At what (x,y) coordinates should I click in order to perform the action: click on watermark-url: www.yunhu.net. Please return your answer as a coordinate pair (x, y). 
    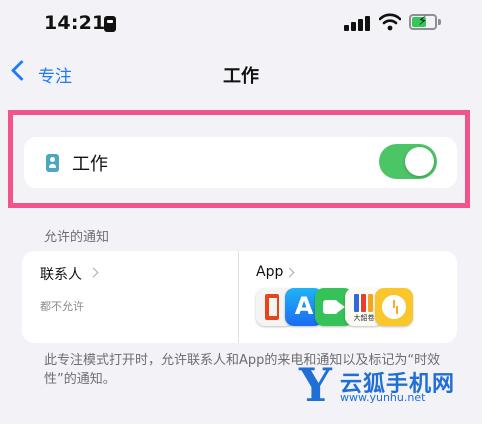
    Looking at the image, I should click on (383, 397).